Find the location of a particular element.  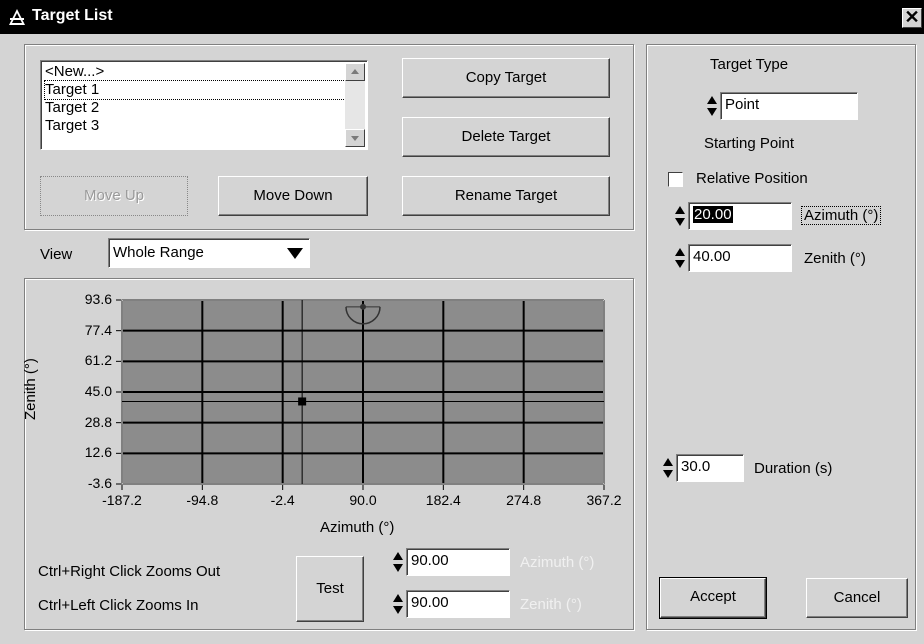

x-tick-label: -2.4 is located at coordinates (282, 500).